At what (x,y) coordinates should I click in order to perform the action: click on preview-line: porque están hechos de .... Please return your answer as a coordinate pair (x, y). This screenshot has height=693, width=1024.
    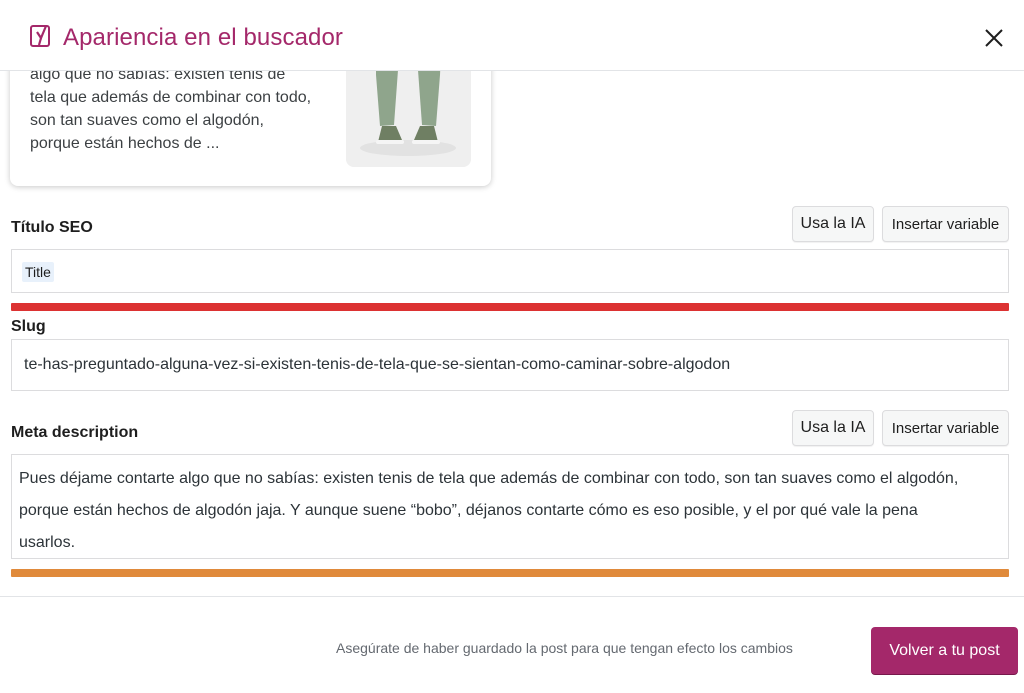
    Looking at the image, I should click on (125, 143).